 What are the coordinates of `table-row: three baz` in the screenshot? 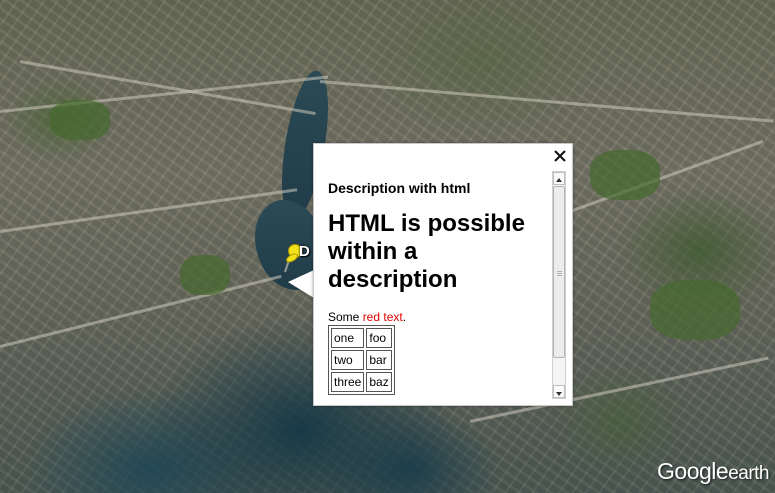 It's located at (361, 382).